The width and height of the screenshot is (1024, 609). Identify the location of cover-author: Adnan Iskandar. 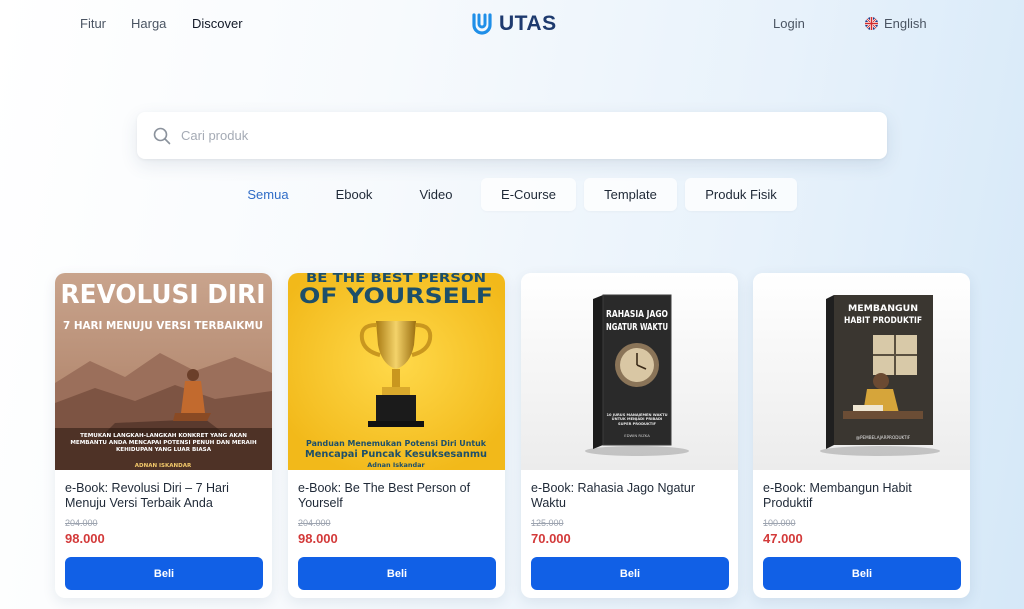
(396, 465).